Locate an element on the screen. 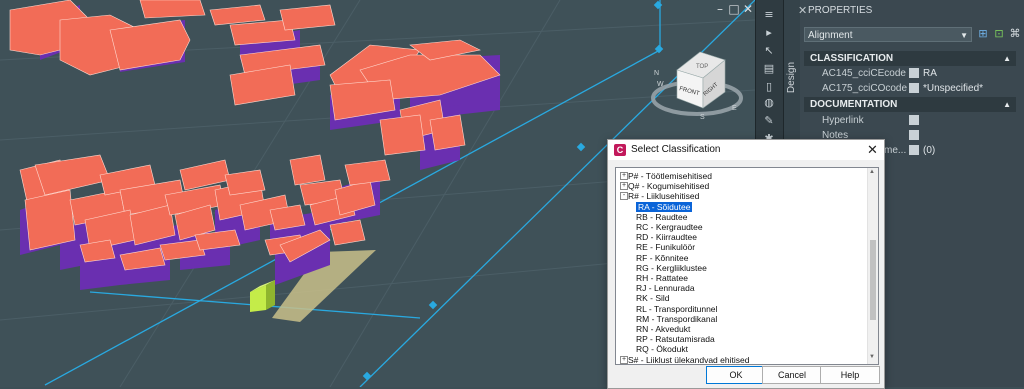 The image size is (1024, 389). scroll-down-icon: ▼ is located at coordinates (872, 357).